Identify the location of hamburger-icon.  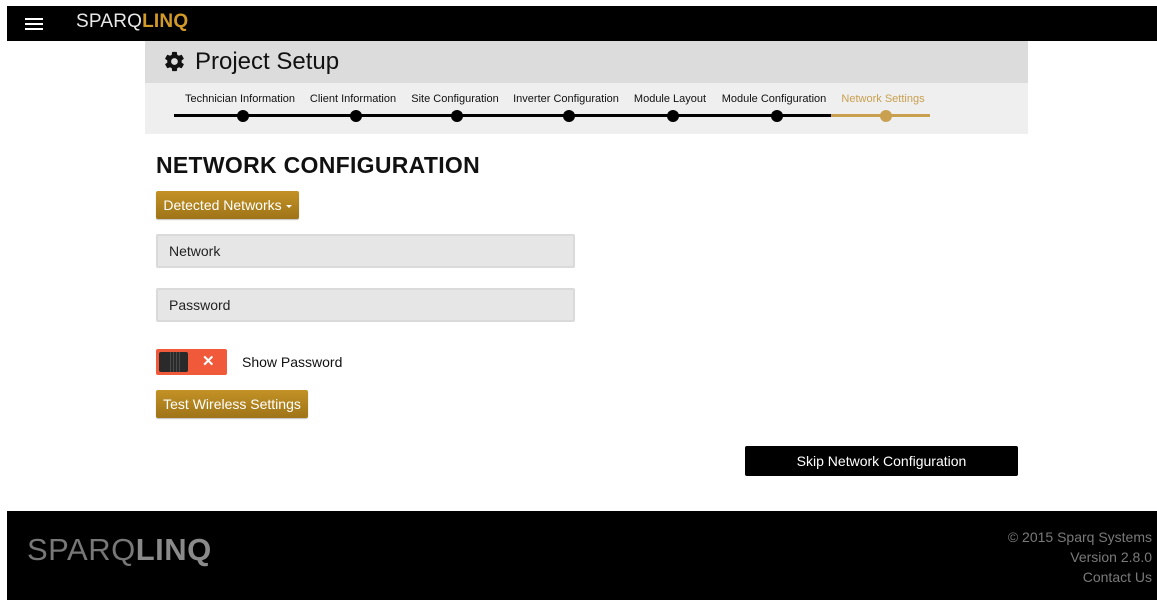
(34, 23).